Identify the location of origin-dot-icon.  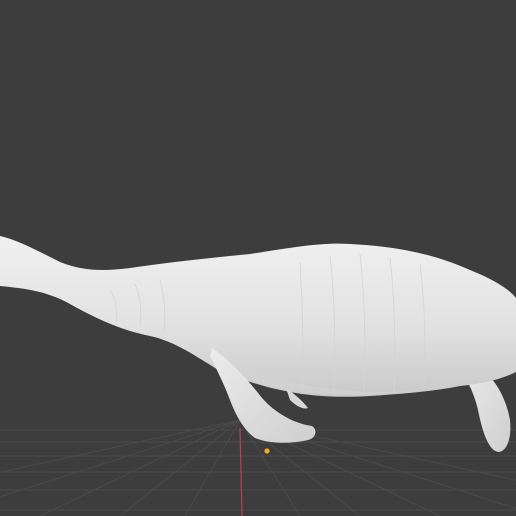
(267, 451).